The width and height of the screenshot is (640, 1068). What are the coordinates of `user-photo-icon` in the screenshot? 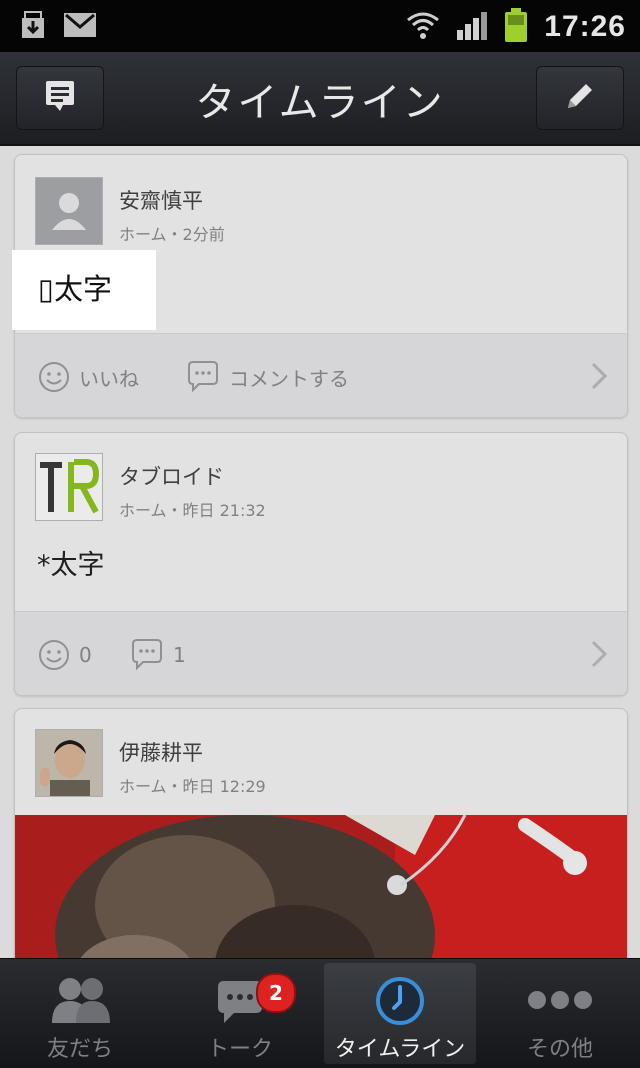 It's located at (69, 763).